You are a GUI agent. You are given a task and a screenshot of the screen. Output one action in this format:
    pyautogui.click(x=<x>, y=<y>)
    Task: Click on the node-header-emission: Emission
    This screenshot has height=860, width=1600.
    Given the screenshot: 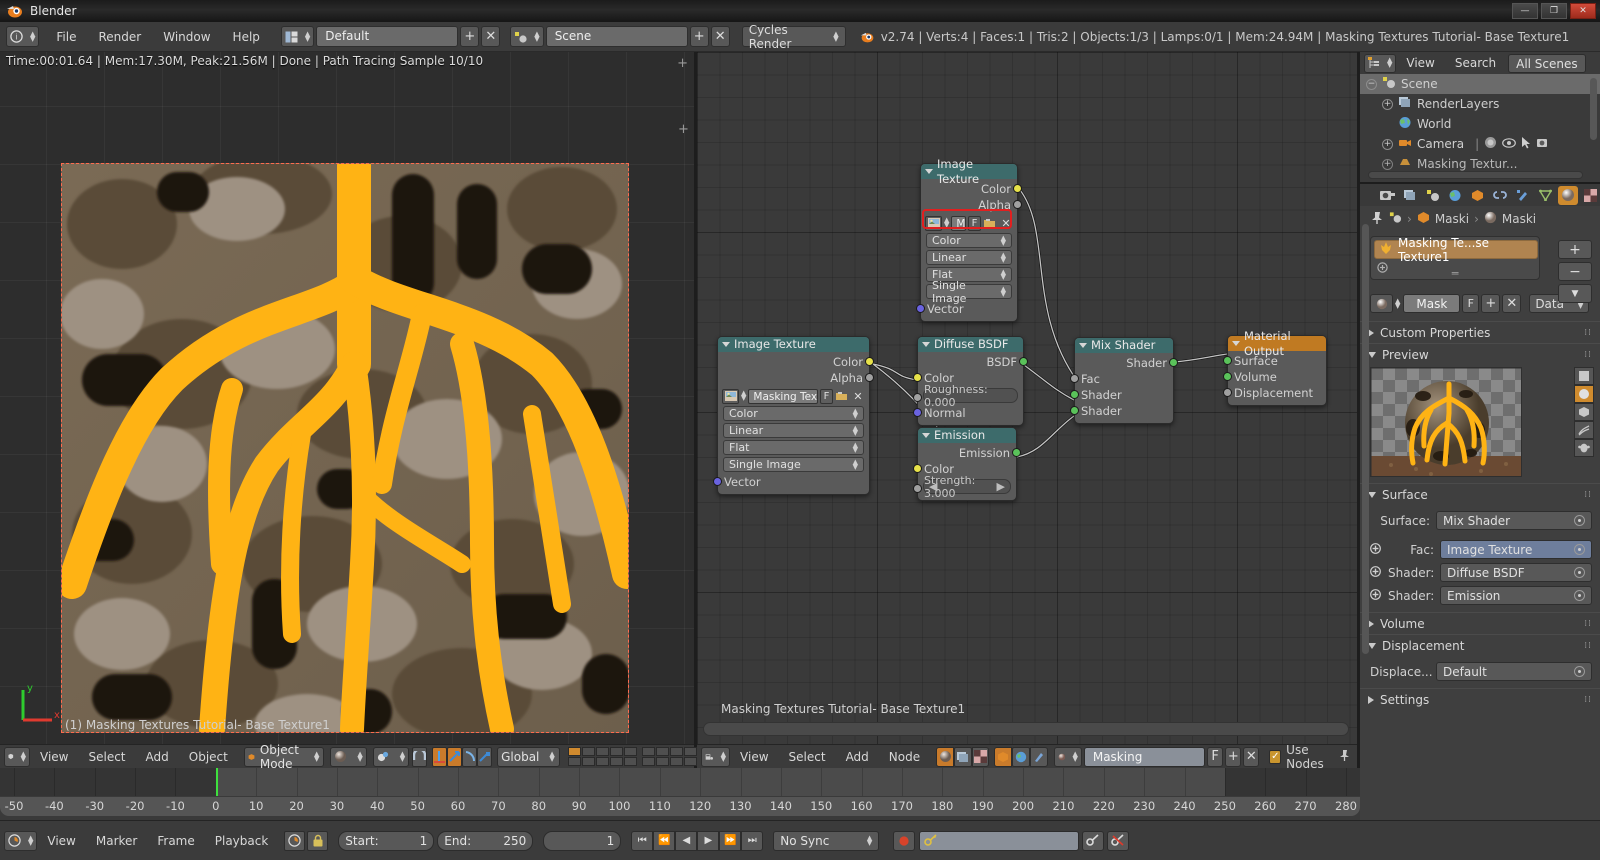 What is the action you would take?
    pyautogui.click(x=967, y=435)
    